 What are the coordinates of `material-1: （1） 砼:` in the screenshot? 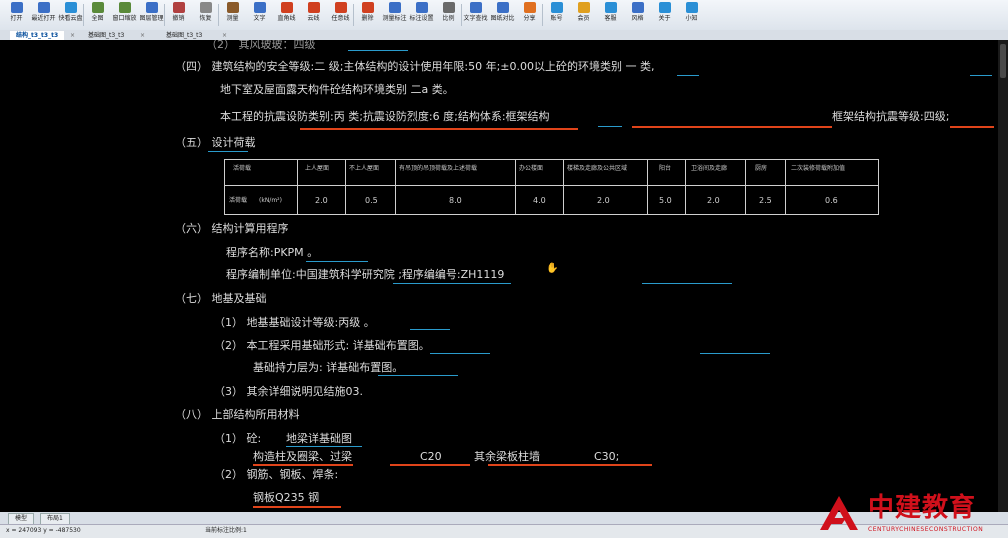 It's located at (238, 438).